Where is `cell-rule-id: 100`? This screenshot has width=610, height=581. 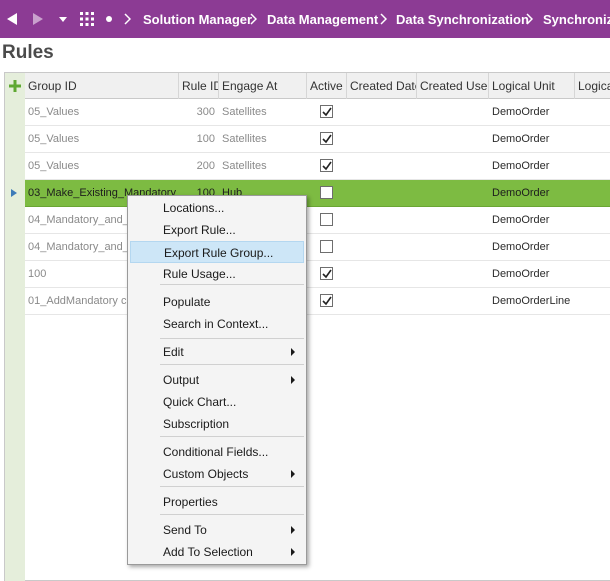 cell-rule-id: 100 is located at coordinates (205, 139).